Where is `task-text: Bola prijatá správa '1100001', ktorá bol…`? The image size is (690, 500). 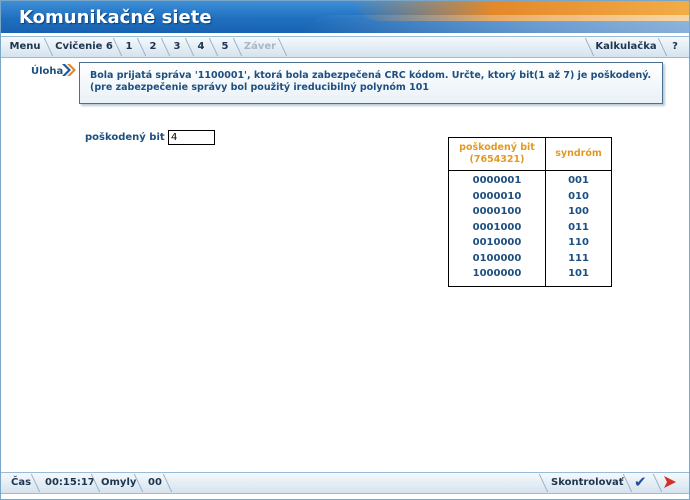 task-text: Bola prijatá správa '1100001', ktorá bol… is located at coordinates (371, 81).